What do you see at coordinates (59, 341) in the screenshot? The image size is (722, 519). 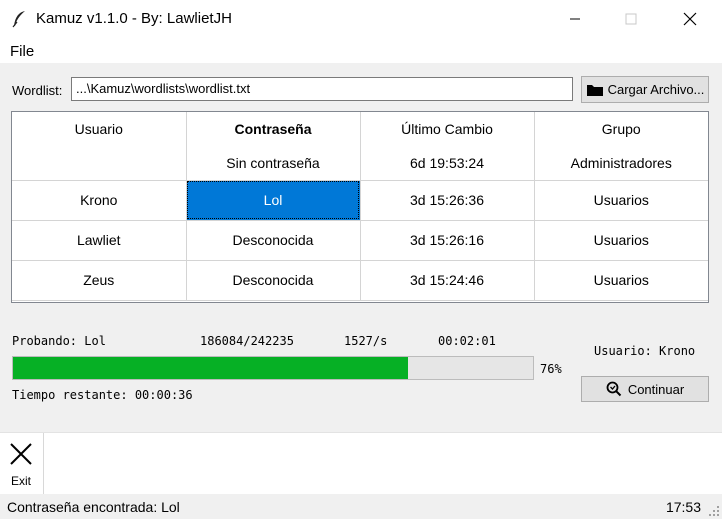 I see `testing-label: Probando: Lol` at bounding box center [59, 341].